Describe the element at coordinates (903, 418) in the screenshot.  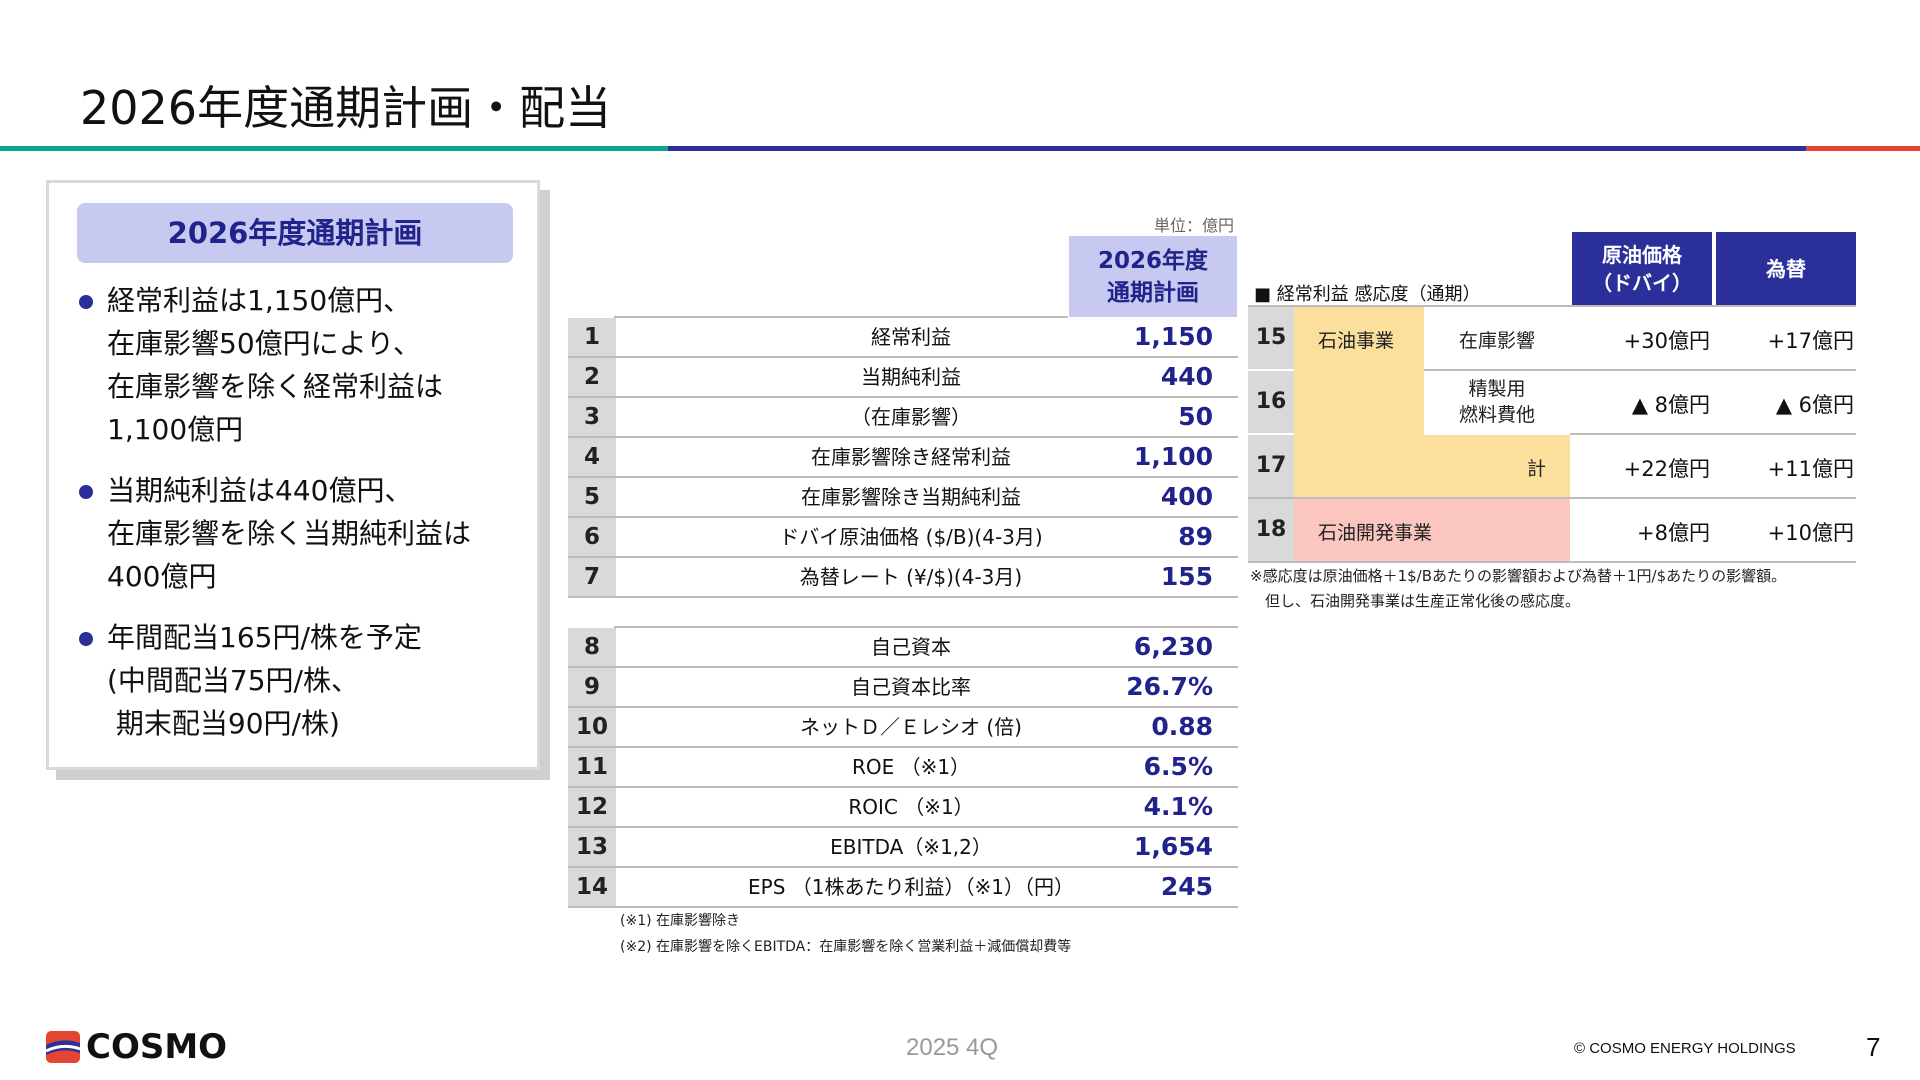
I see `table-row: 3 （在庫影響） 50` at that location.